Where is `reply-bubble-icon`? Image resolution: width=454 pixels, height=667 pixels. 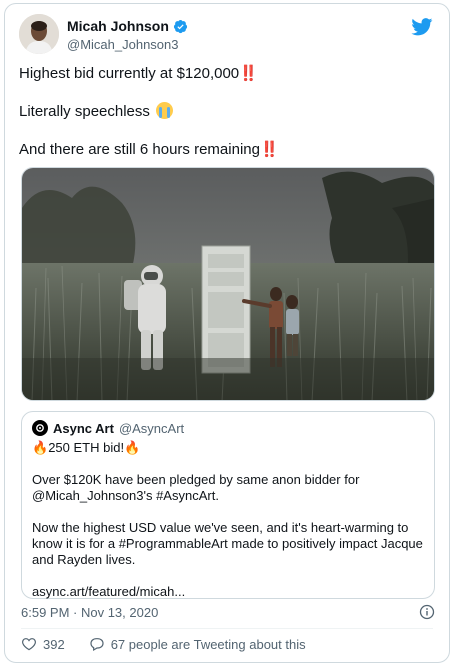 reply-bubble-icon is located at coordinates (97, 645).